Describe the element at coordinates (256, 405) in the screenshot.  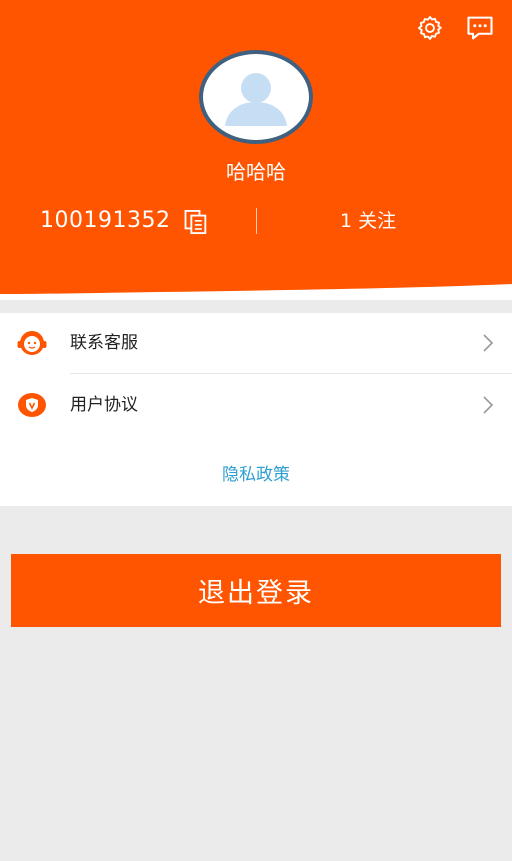
I see `menu-item-user-agreement: 用户协议` at that location.